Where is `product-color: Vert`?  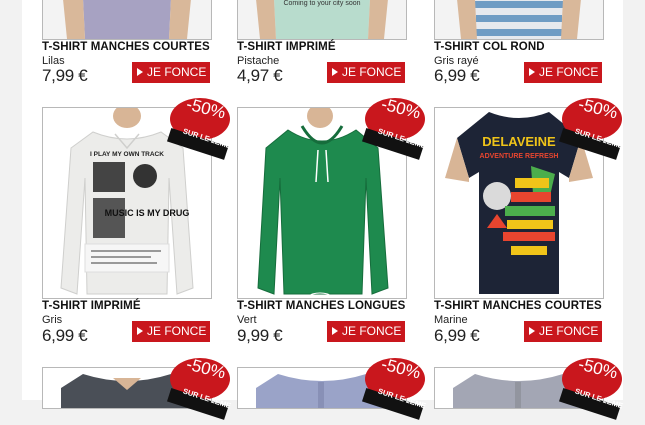 product-color: Vert is located at coordinates (247, 320).